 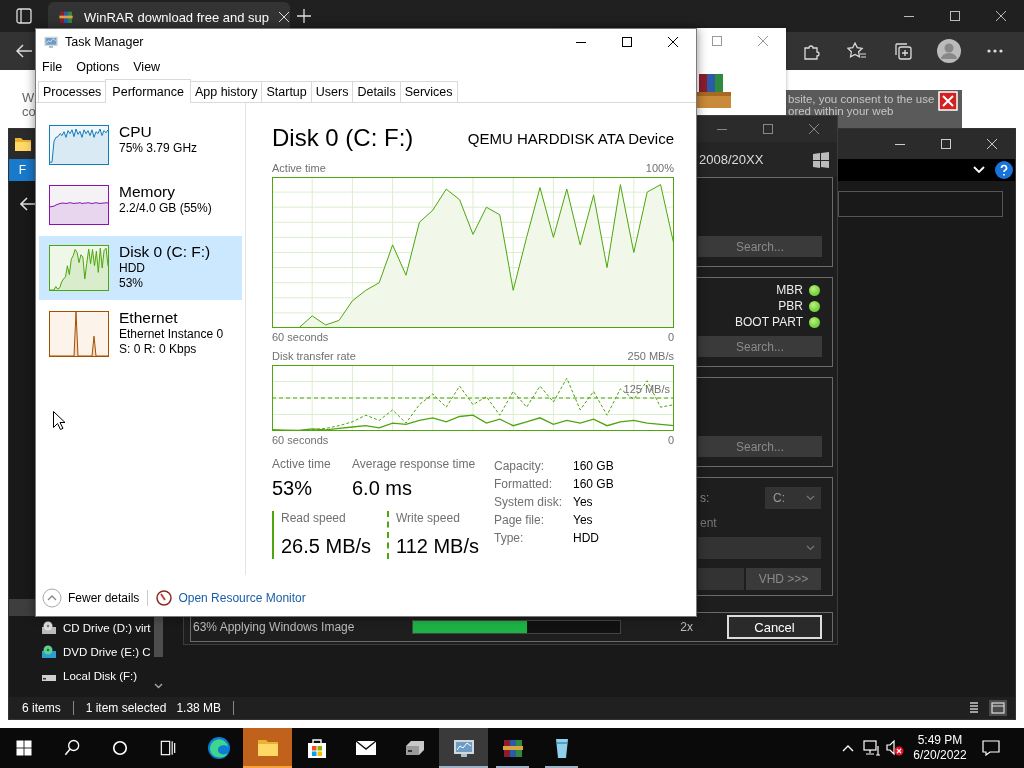 I want to click on check-label: BOOT PART, so click(x=769, y=322).